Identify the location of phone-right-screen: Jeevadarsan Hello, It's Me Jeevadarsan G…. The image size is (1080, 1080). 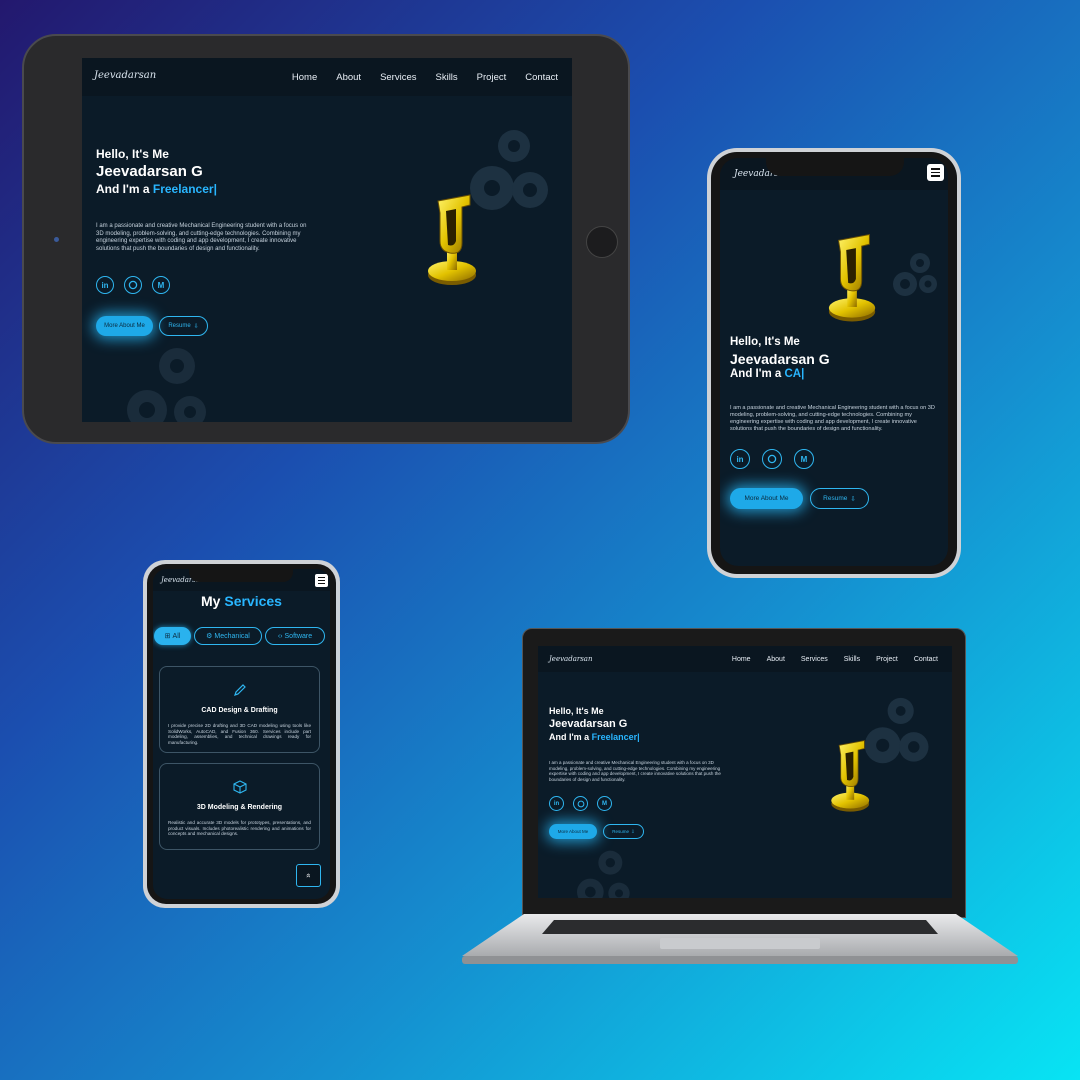
(834, 362).